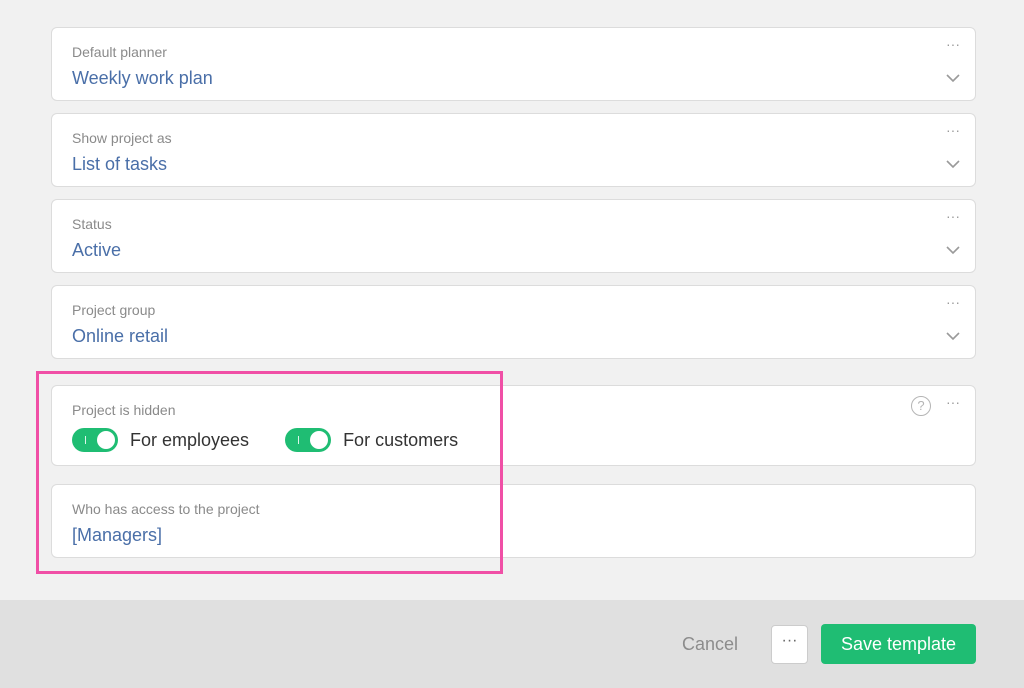 Image resolution: width=1024 pixels, height=688 pixels. Describe the element at coordinates (513, 236) in the screenshot. I see `status-field: Status Active ···` at that location.